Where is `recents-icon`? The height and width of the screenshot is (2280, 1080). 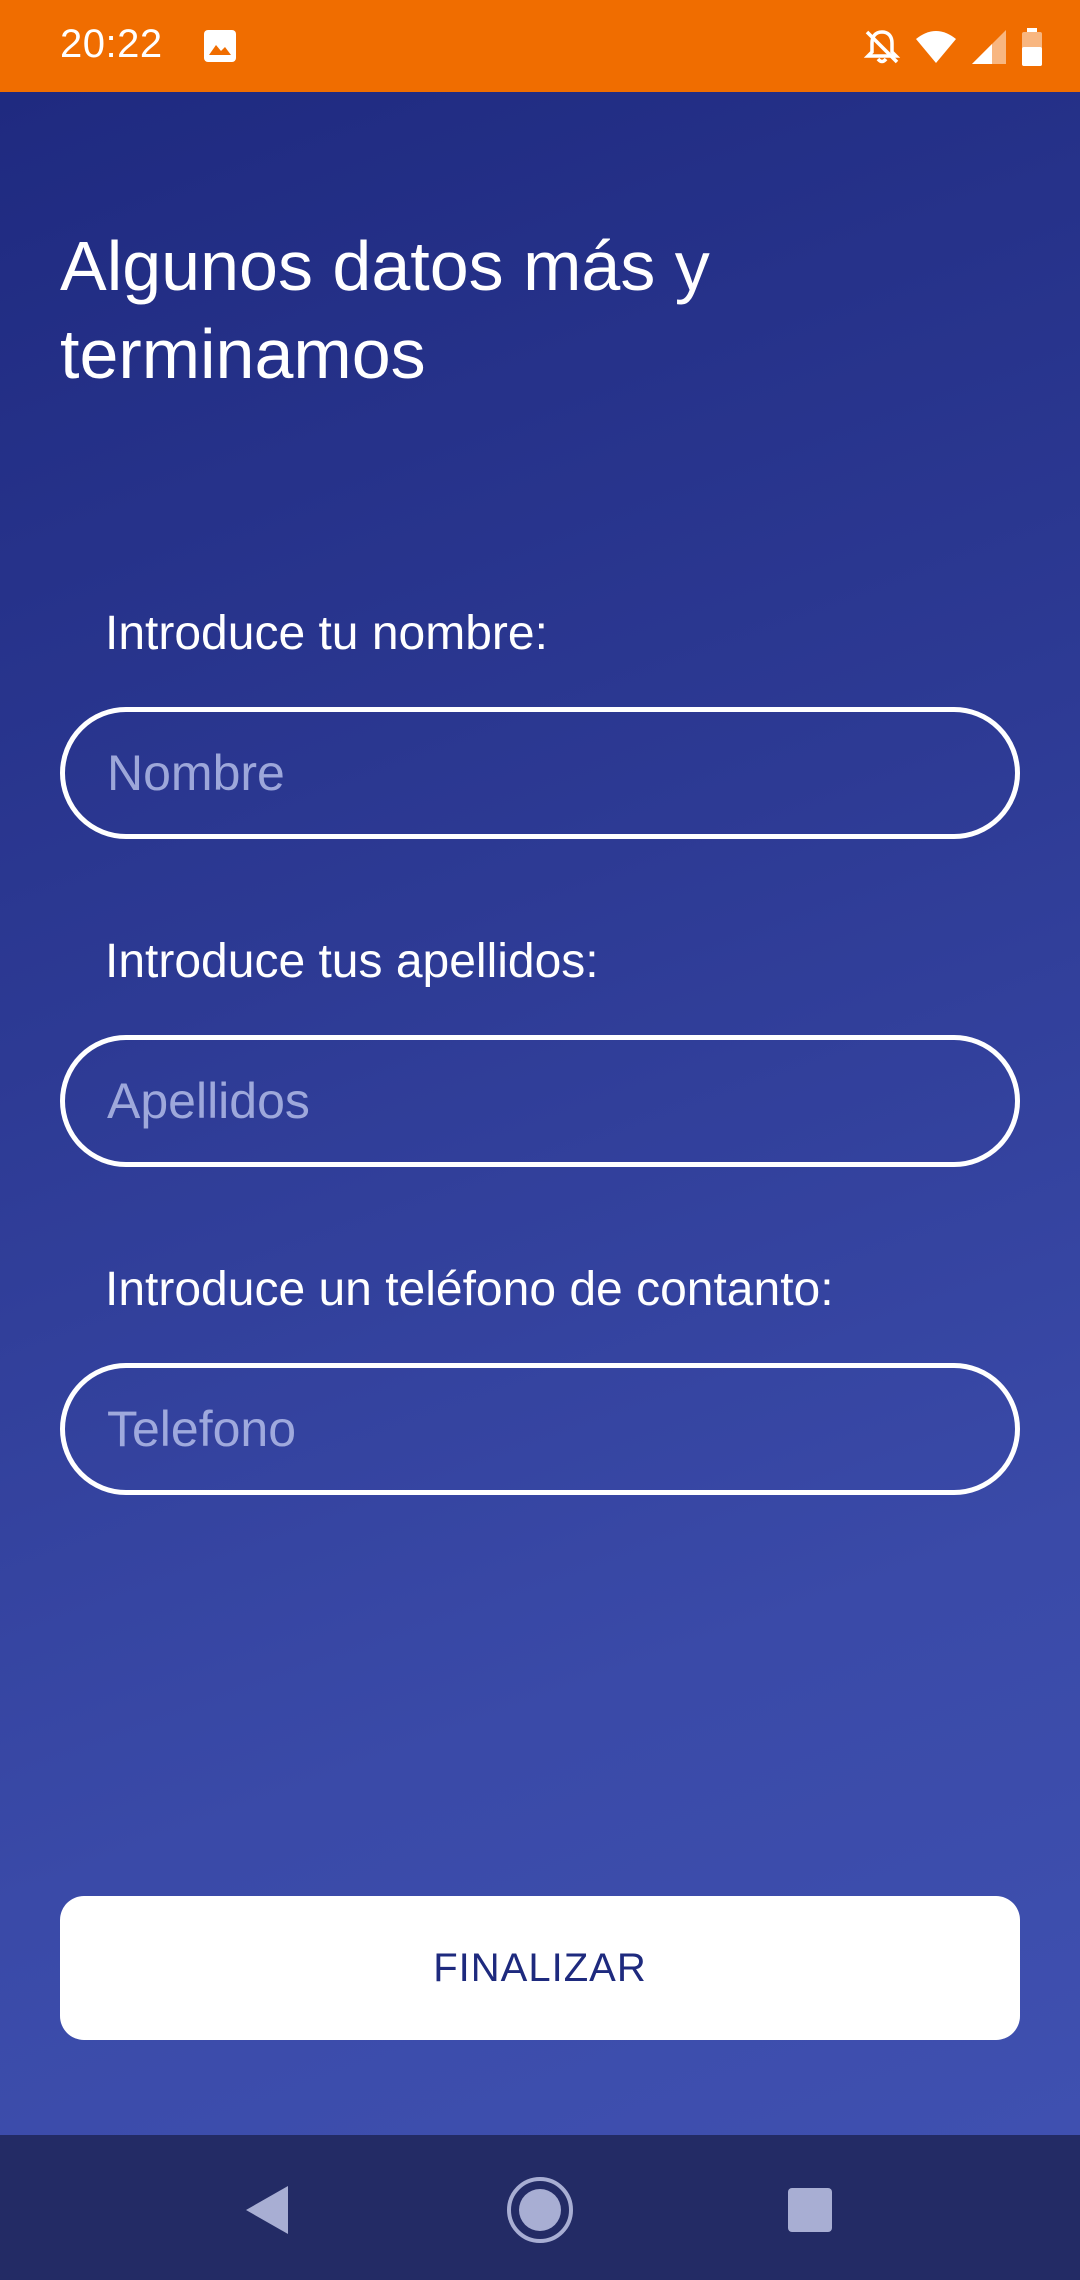 recents-icon is located at coordinates (810, 2210).